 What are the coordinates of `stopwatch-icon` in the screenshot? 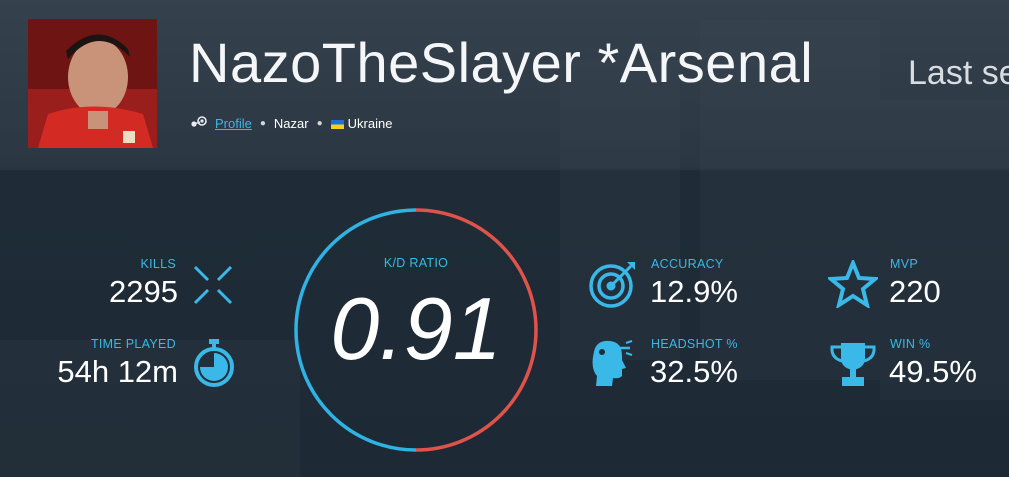 It's located at (214, 365).